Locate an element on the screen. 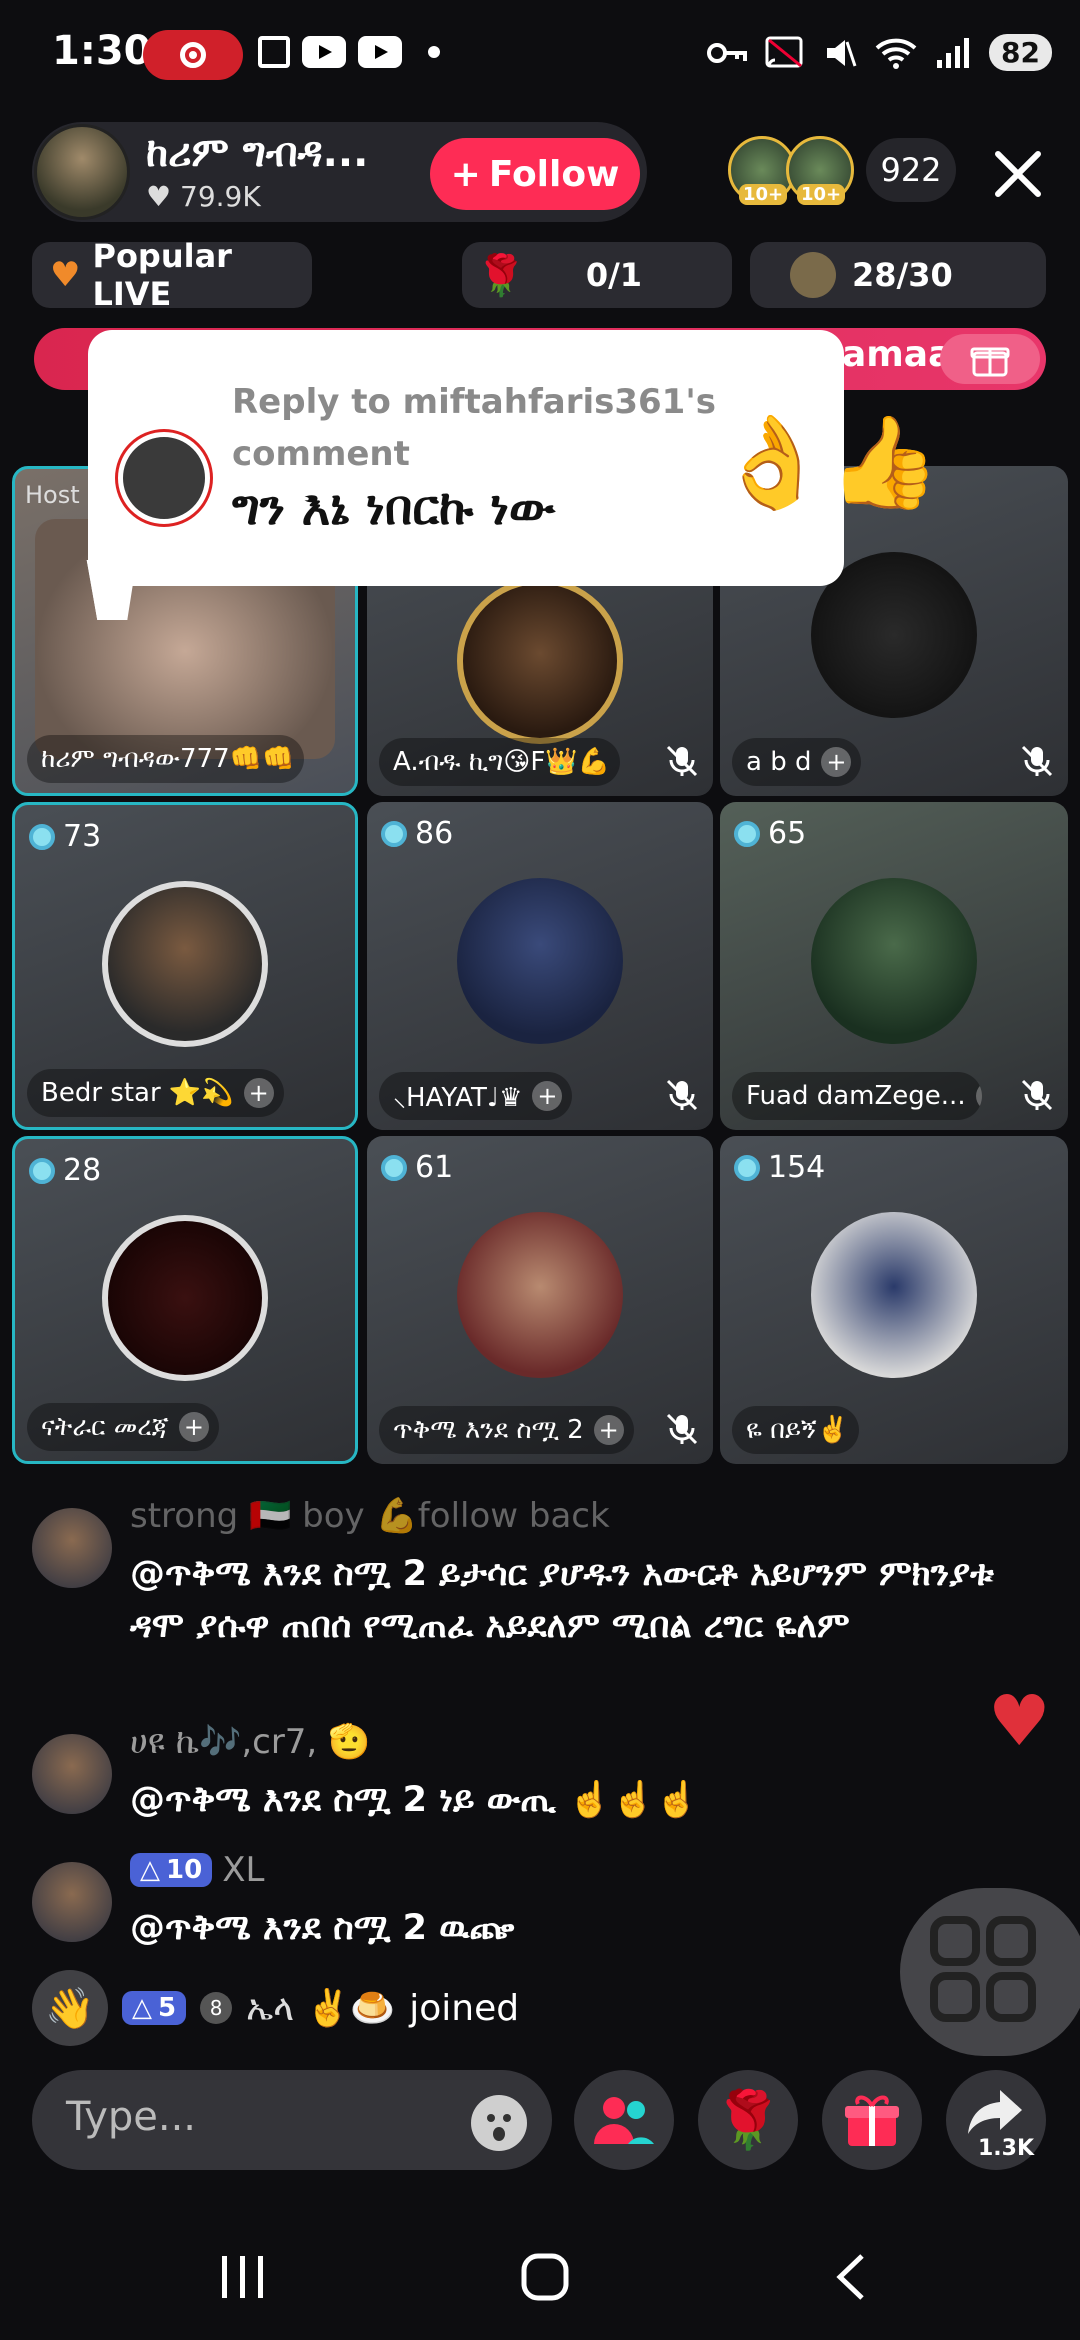  score-value: 28 is located at coordinates (82, 1170).